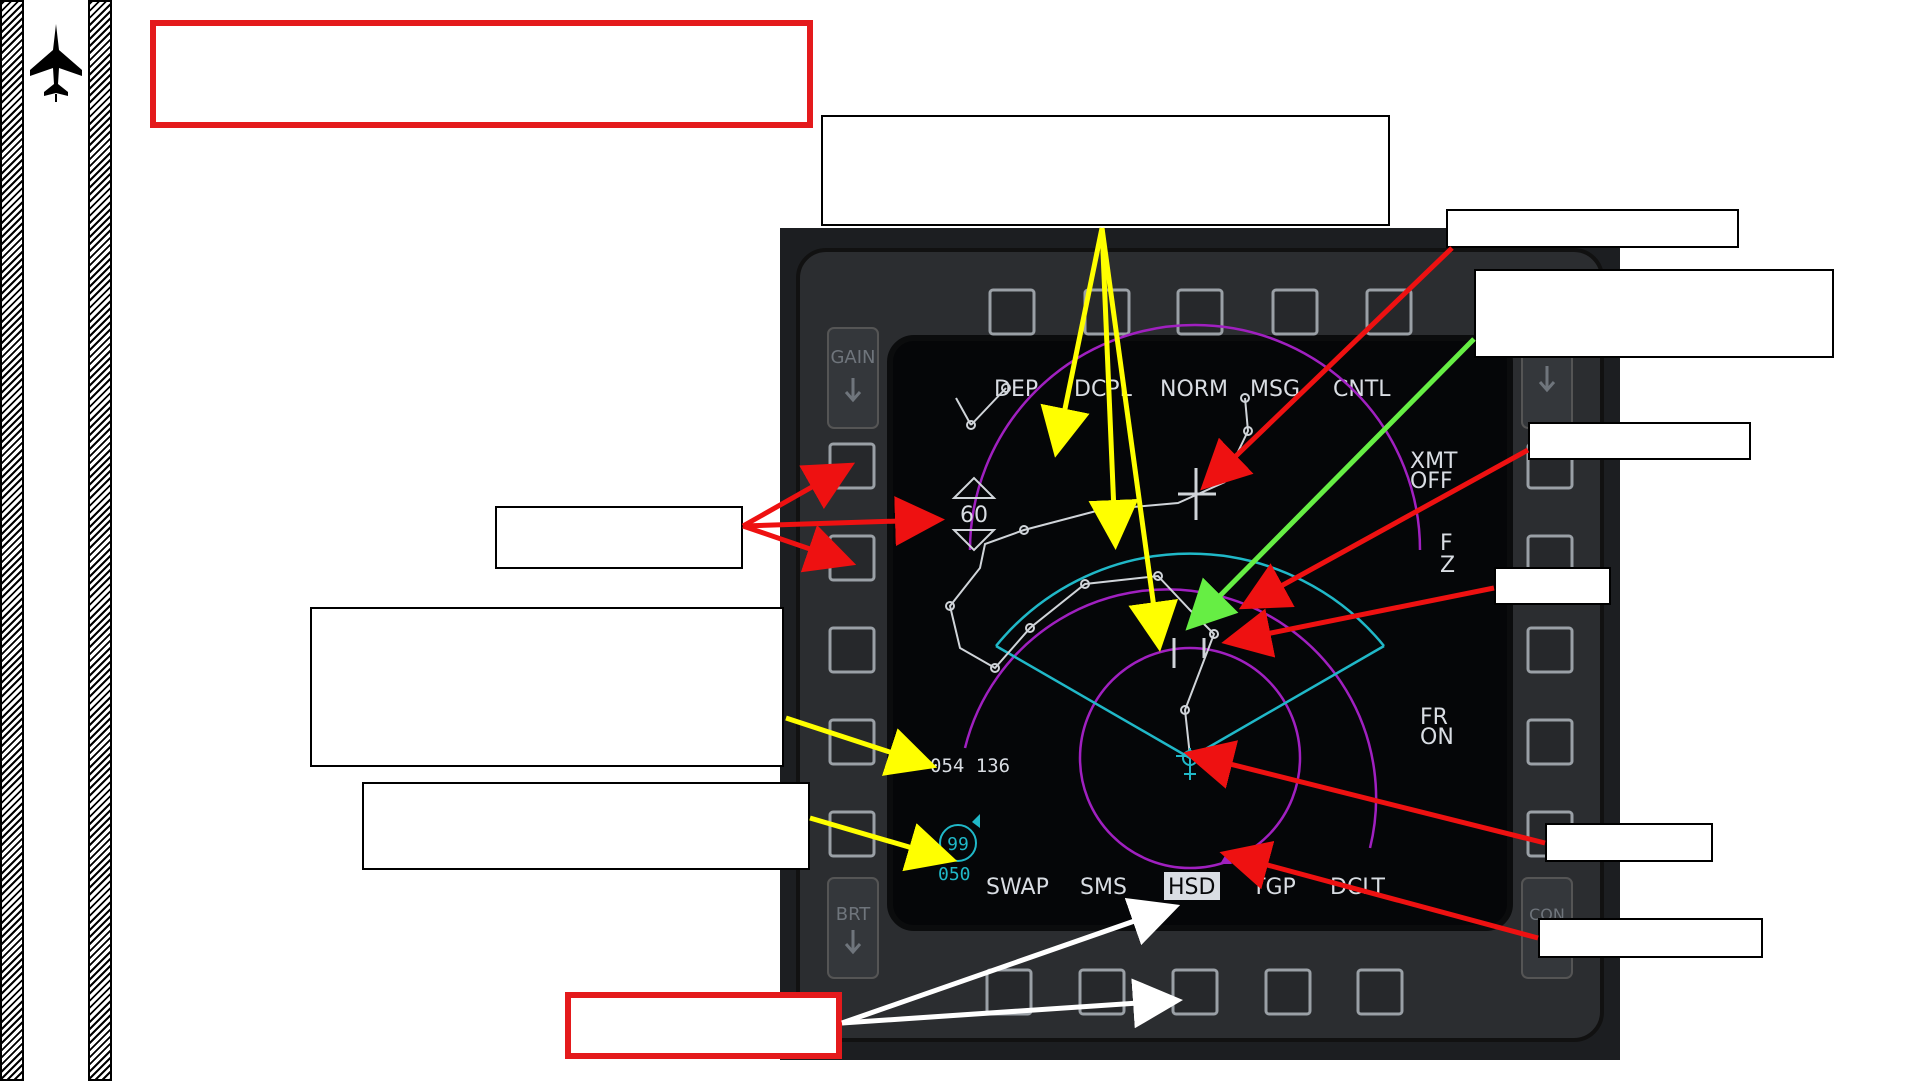  I want to click on xmt-status: OFF, so click(1431, 481).